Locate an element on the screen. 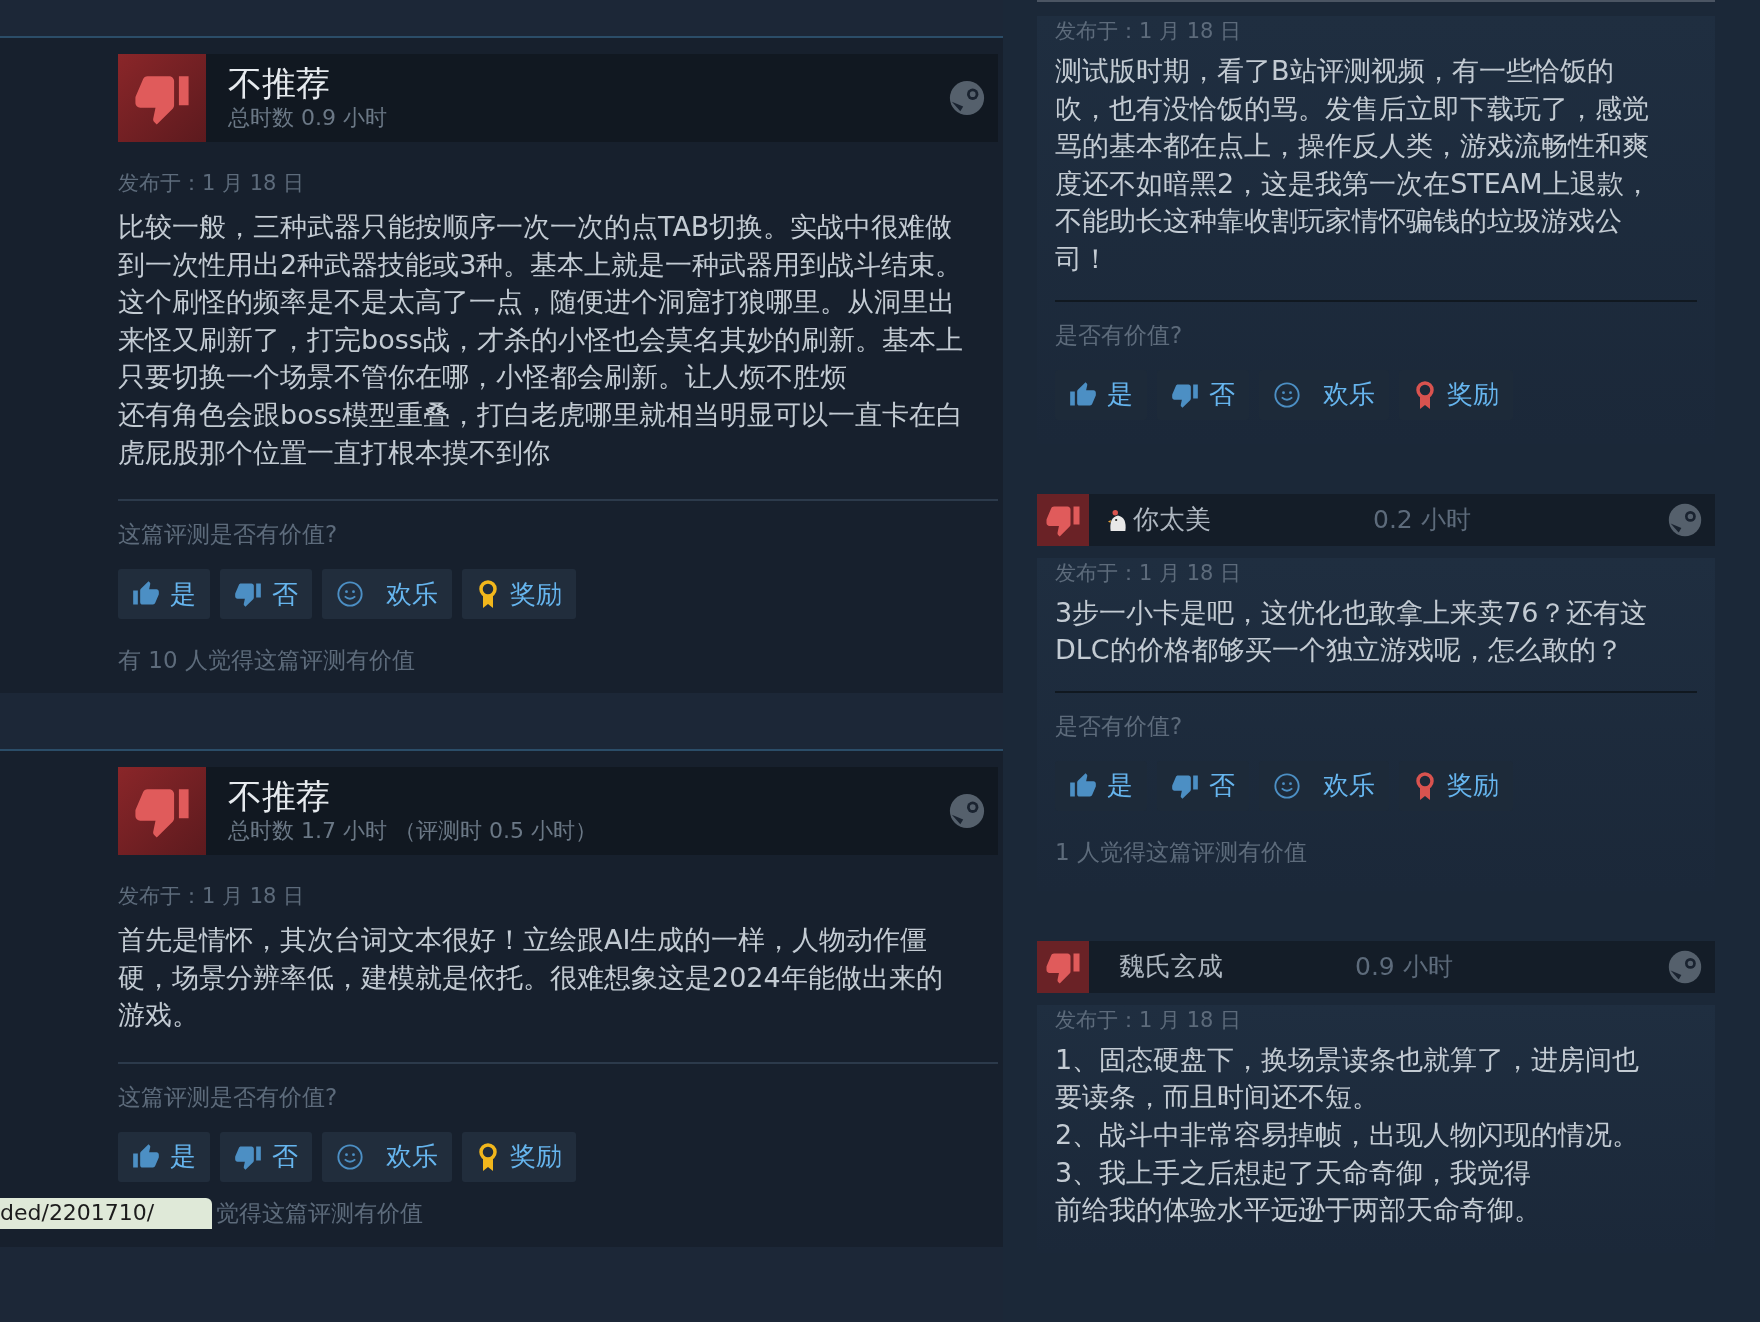  review-text: 1、固态硬盘下，换场景读条也就算了，进房间也要读条，而且时间还不短。 is located at coordinates (1348, 1078).